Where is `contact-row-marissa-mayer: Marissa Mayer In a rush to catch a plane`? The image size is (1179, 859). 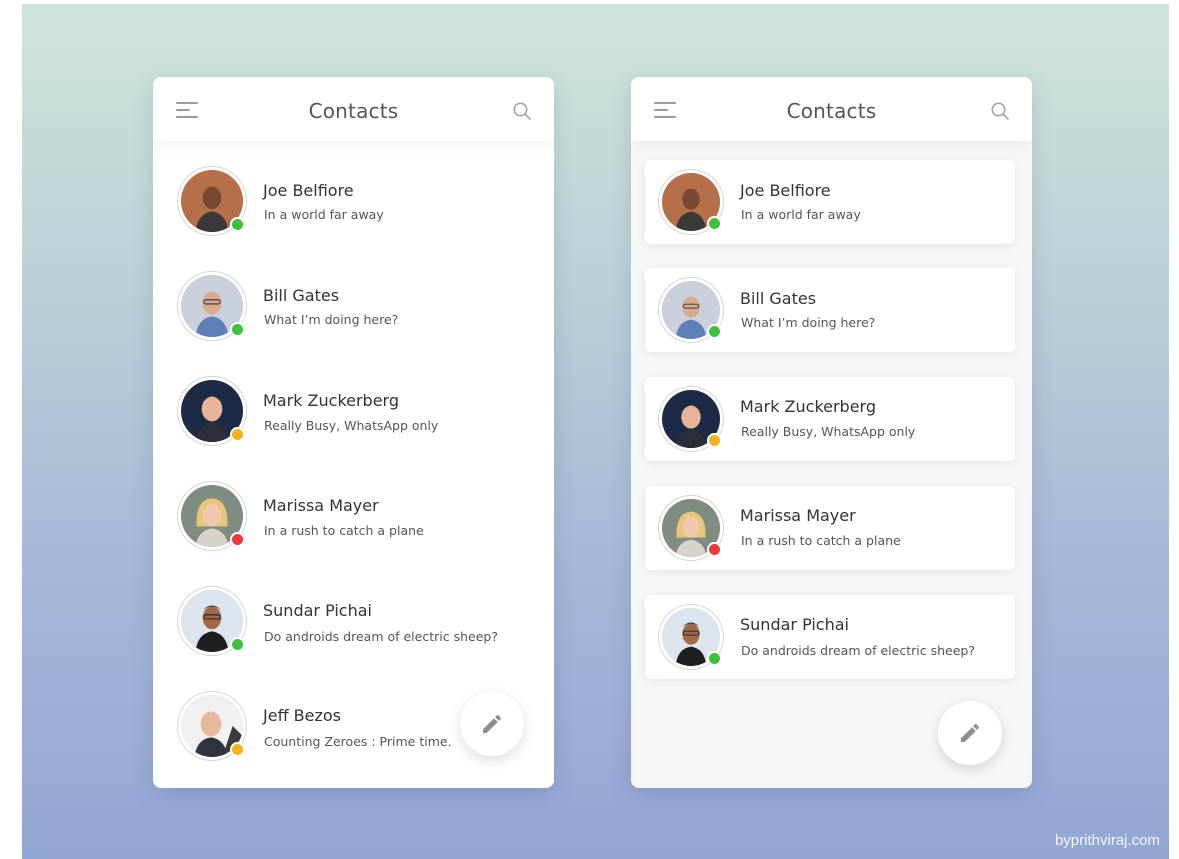 contact-row-marissa-mayer: Marissa Mayer In a rush to catch a plane is located at coordinates (353, 523).